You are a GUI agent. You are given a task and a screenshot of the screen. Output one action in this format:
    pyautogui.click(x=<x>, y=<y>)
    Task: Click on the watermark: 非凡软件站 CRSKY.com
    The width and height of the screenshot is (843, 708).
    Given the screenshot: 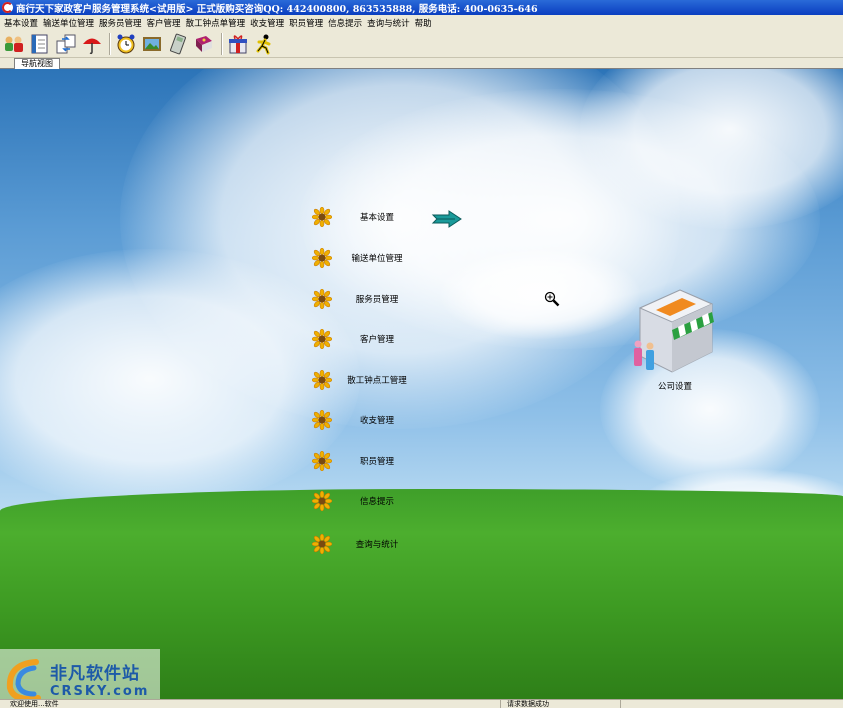 What is the action you would take?
    pyautogui.click(x=80, y=674)
    